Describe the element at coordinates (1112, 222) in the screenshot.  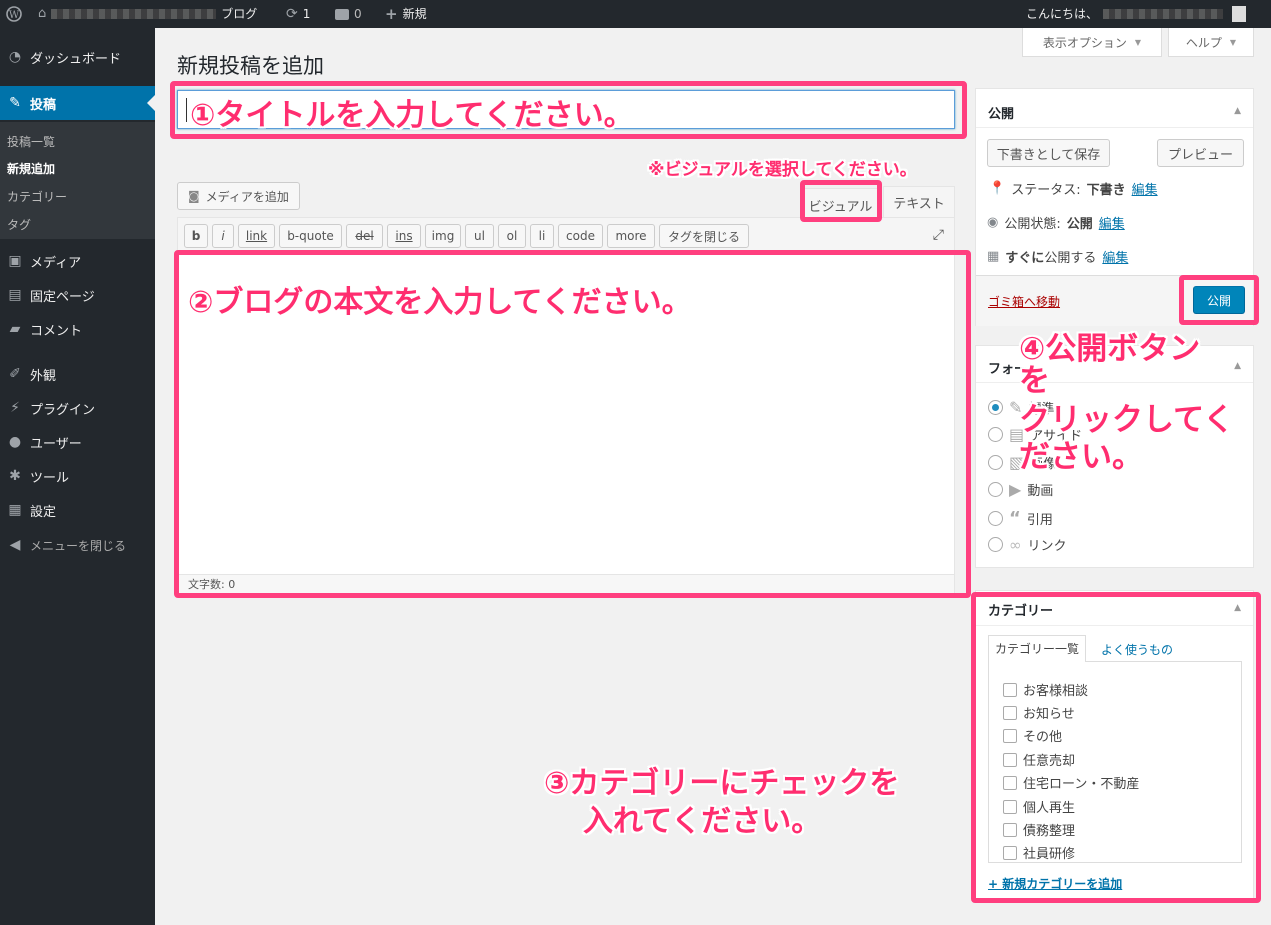
I see `edit-visibility-link: 編集` at that location.